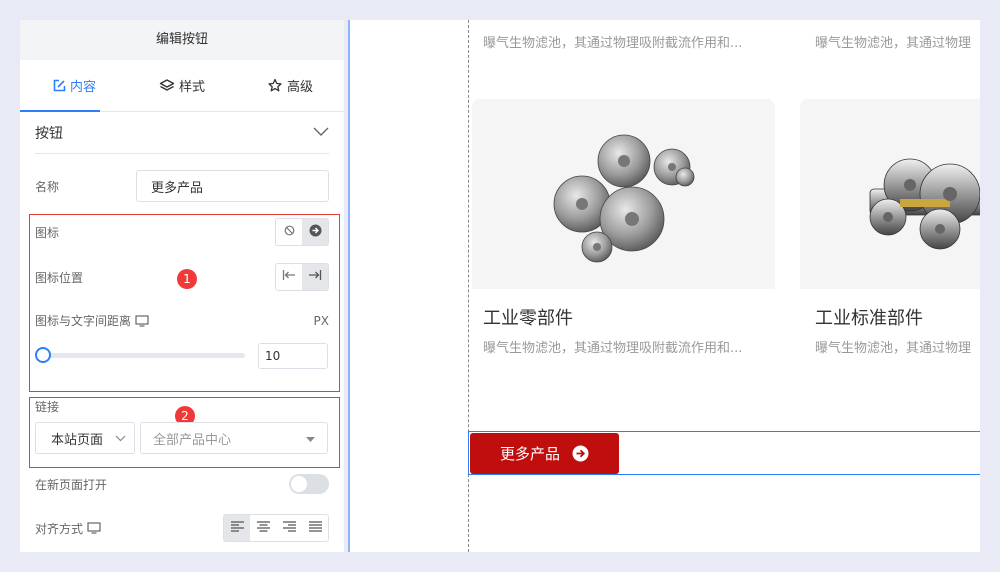 The width and height of the screenshot is (1000, 572). I want to click on spacing-input: 10, so click(293, 356).